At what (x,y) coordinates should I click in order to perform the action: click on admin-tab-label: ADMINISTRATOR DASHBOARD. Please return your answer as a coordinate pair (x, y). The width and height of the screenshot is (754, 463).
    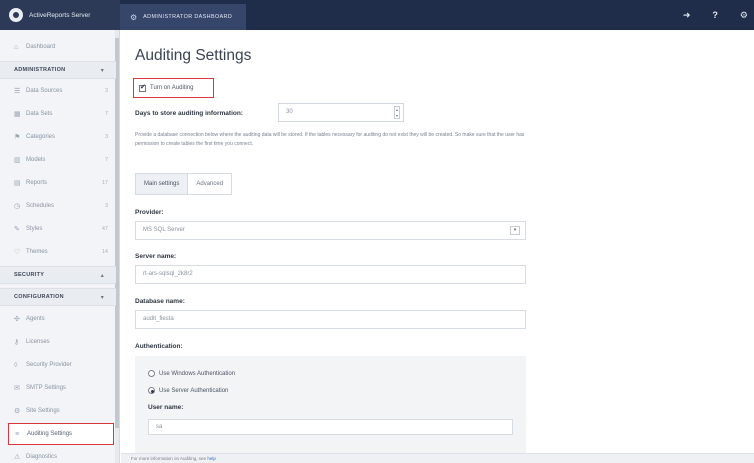
    Looking at the image, I should click on (188, 17).